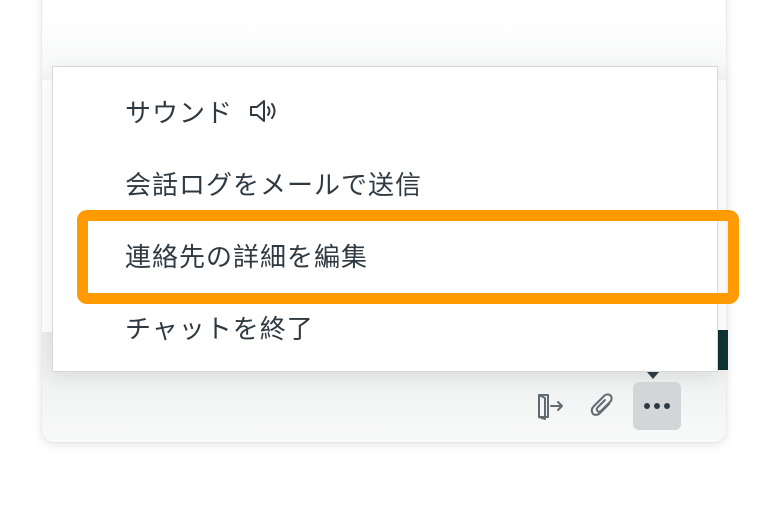  I want to click on more-options-icon, so click(657, 406).